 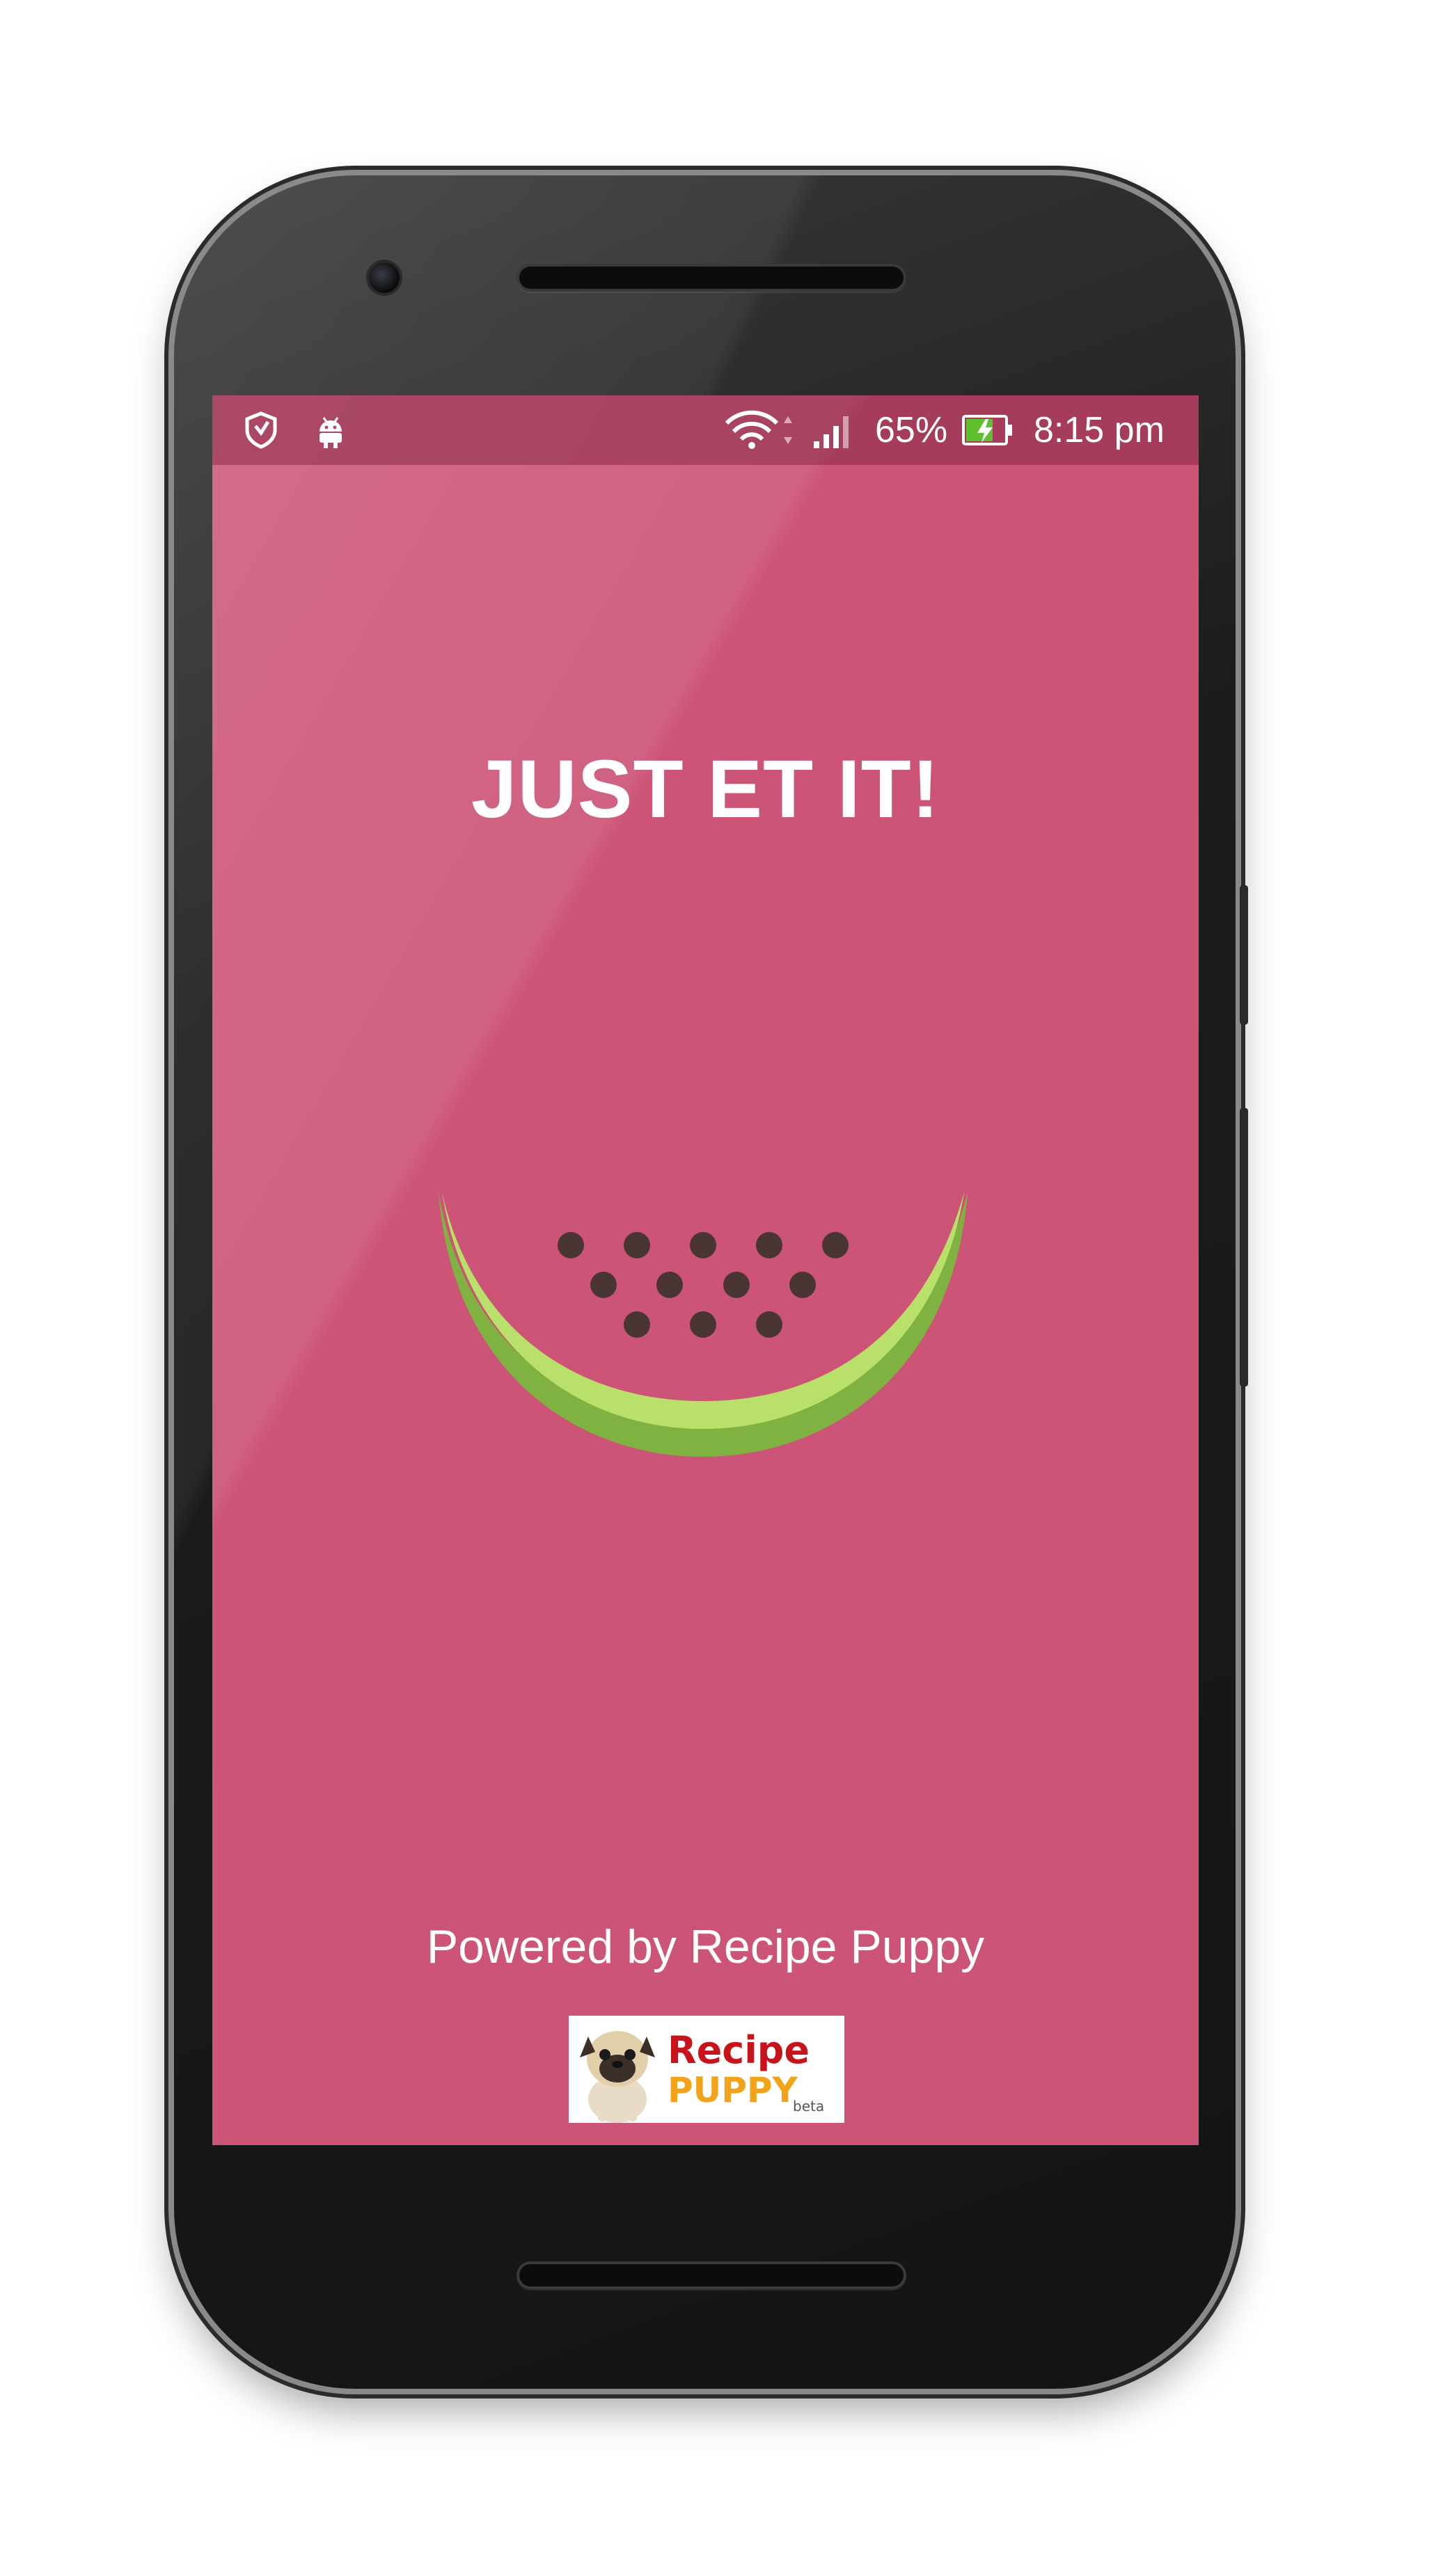 What do you see at coordinates (758, 429) in the screenshot?
I see `wifi-icon` at bounding box center [758, 429].